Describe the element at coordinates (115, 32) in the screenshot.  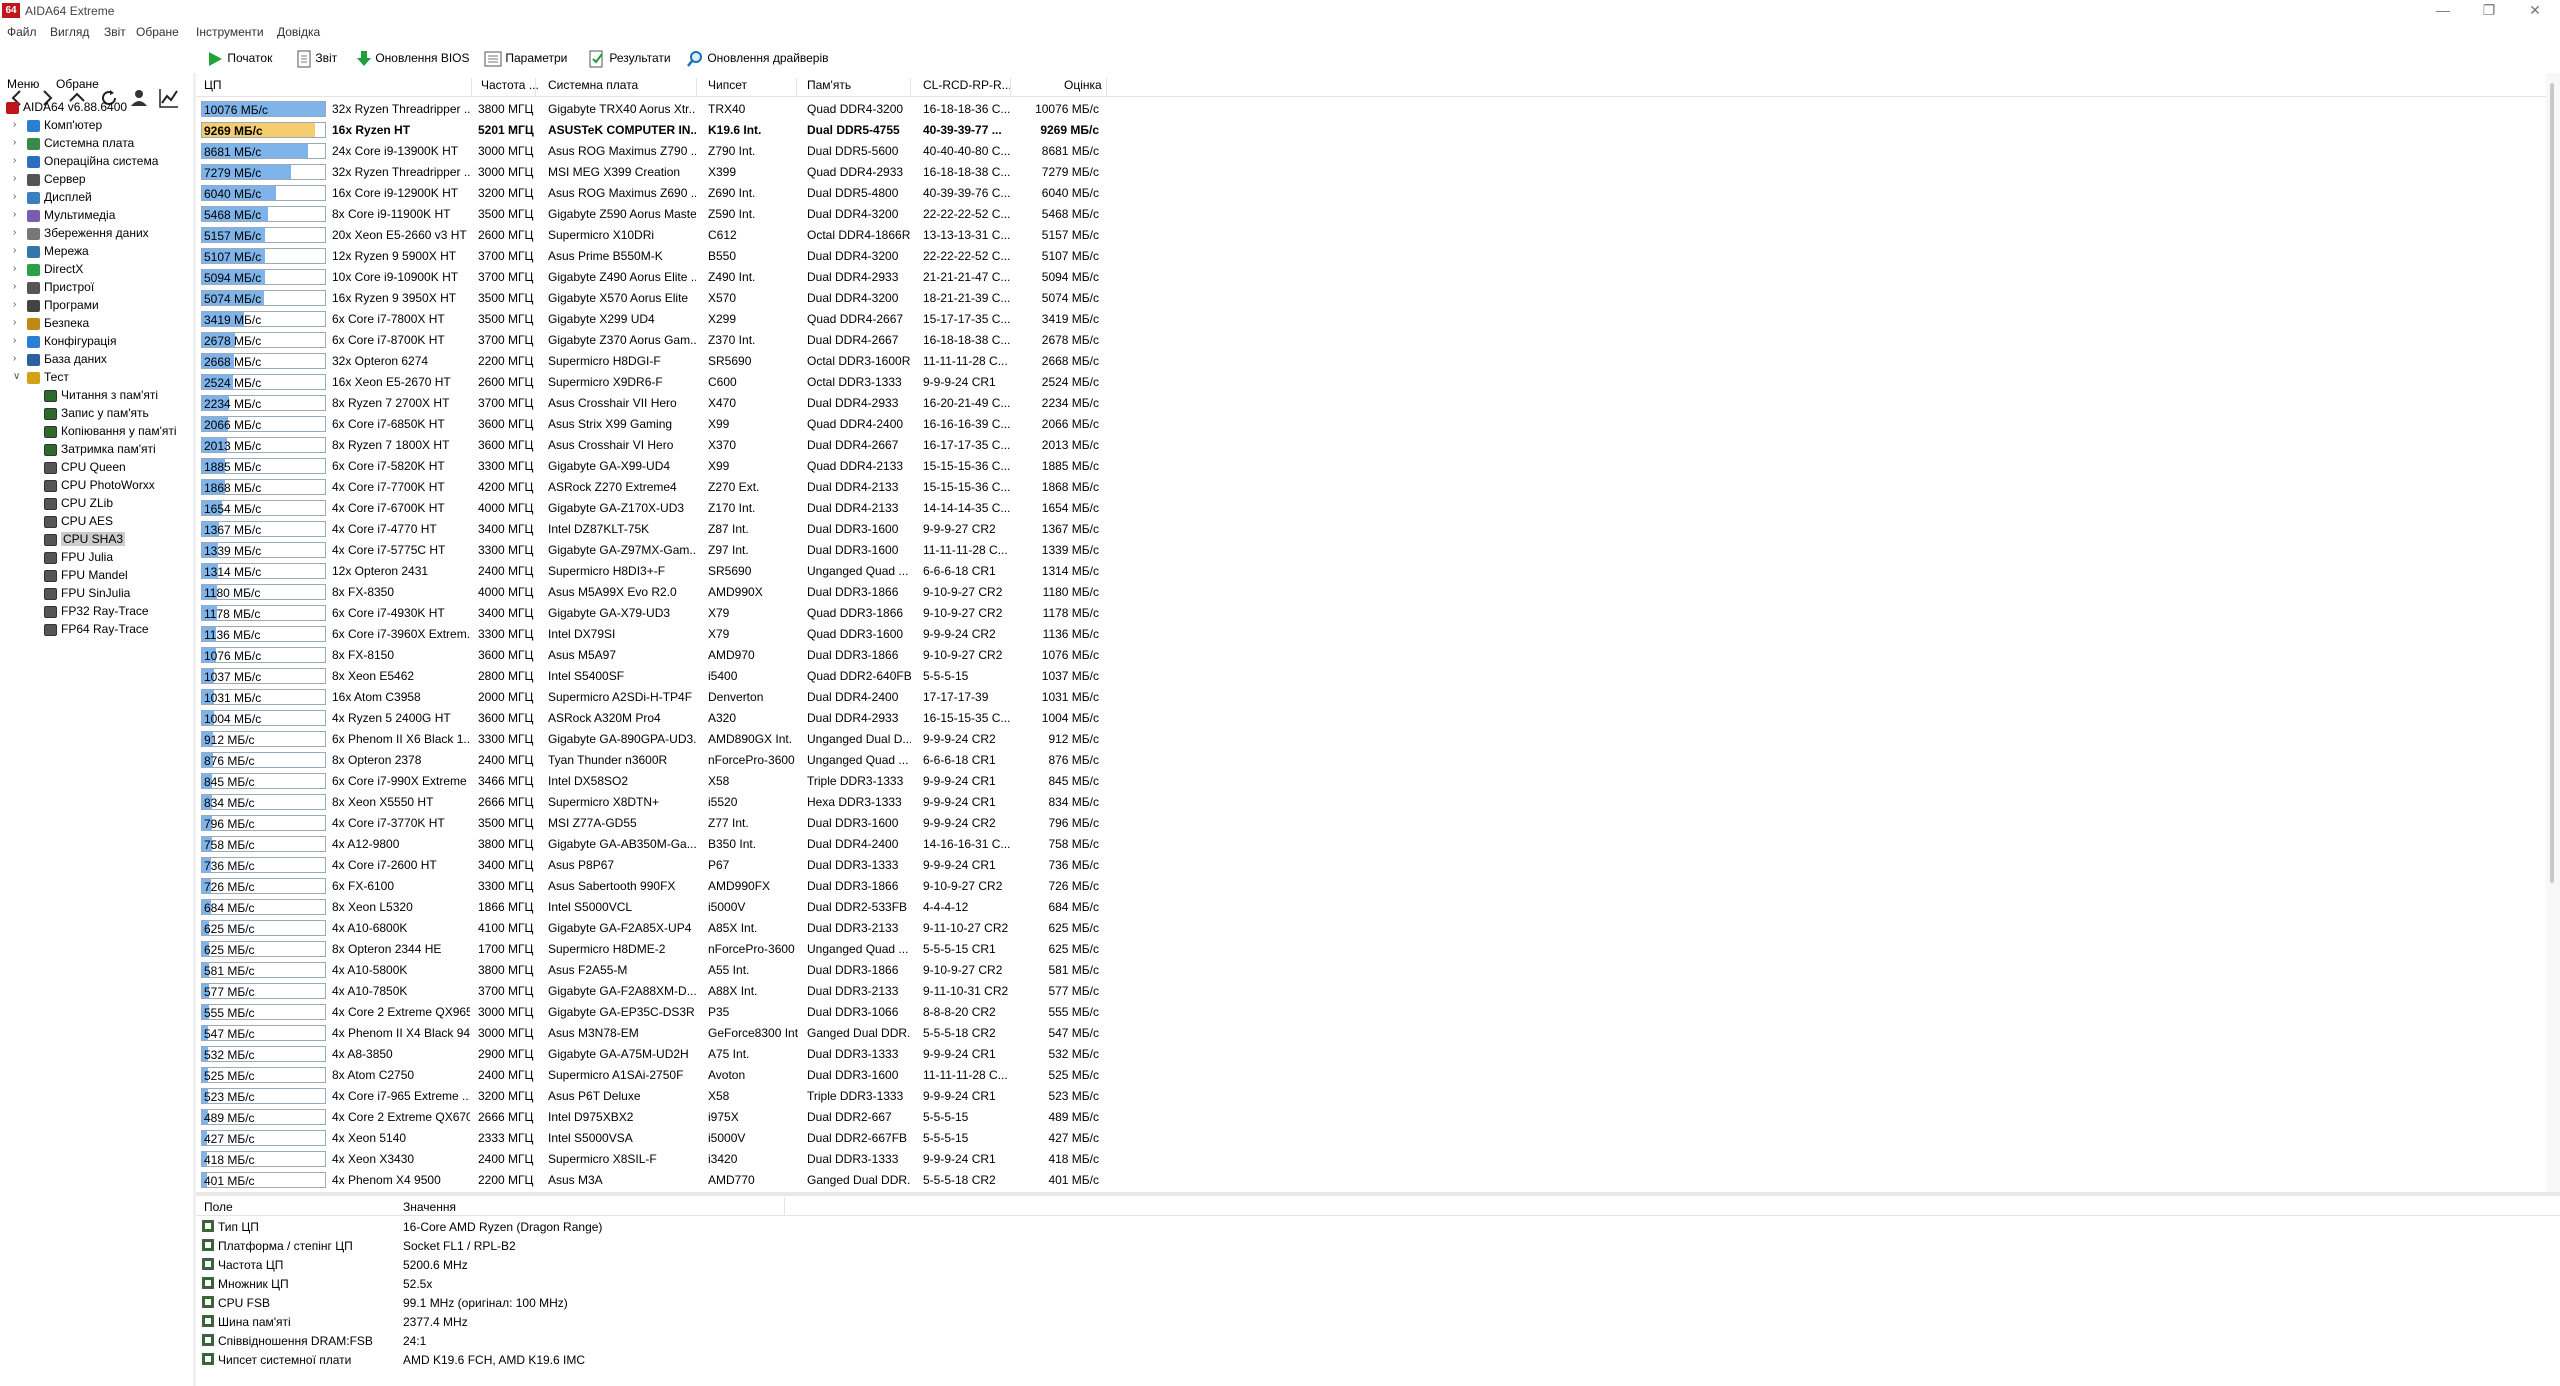
I see `menu-report: Звіт` at that location.